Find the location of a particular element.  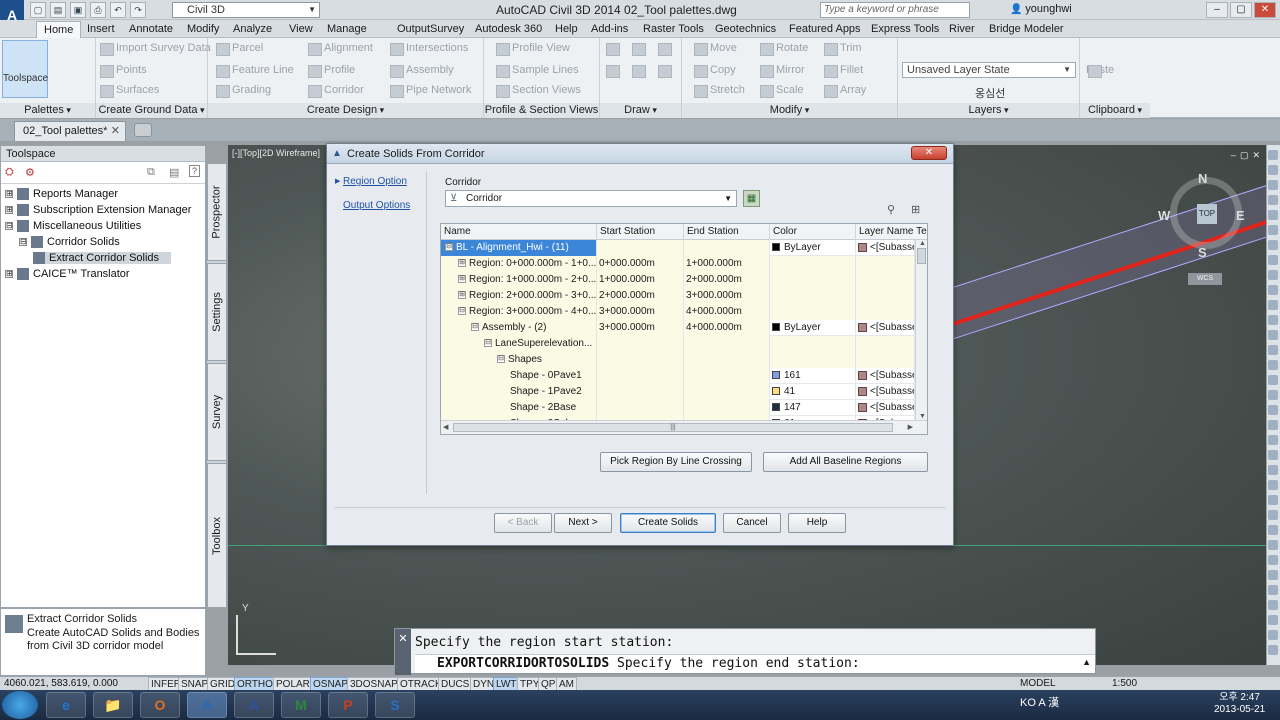

tab-insert: Insert is located at coordinates (101, 29).